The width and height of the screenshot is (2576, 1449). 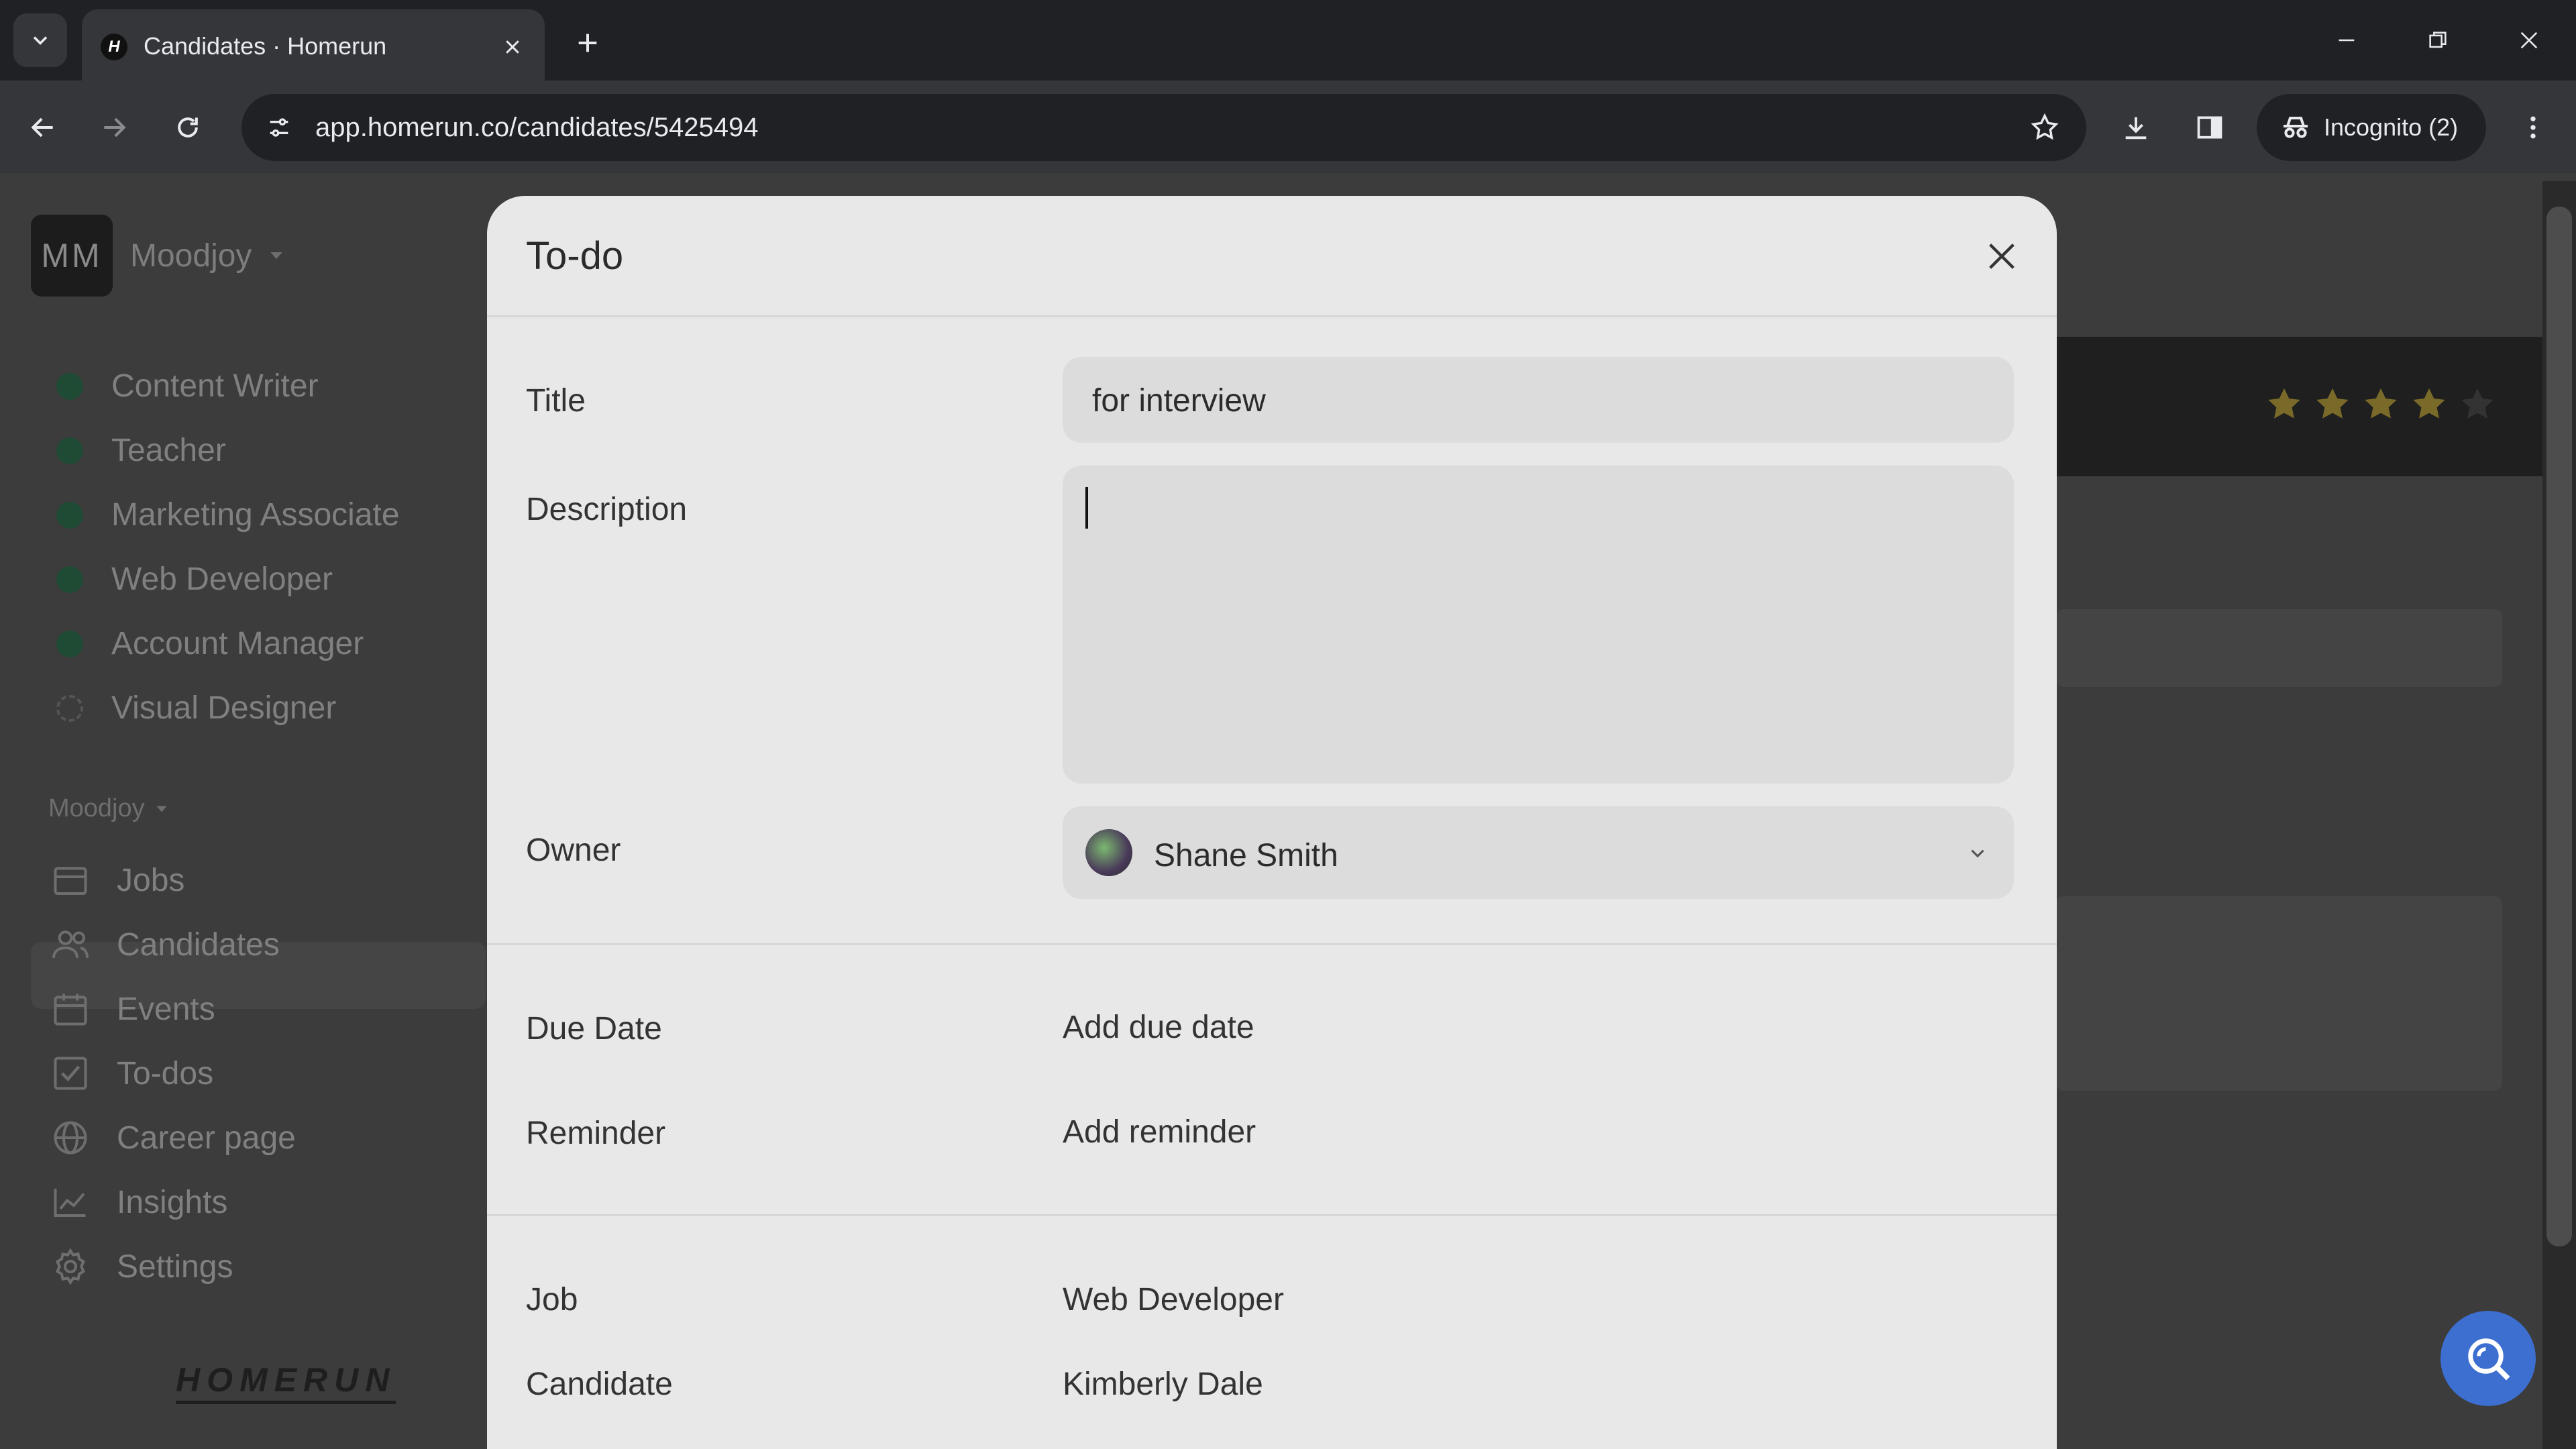 I want to click on side-panel-button, so click(x=2210, y=127).